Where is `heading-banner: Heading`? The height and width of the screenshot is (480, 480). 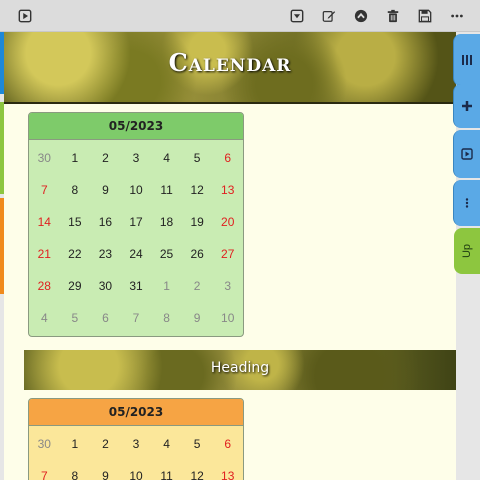 heading-banner: Heading is located at coordinates (240, 370).